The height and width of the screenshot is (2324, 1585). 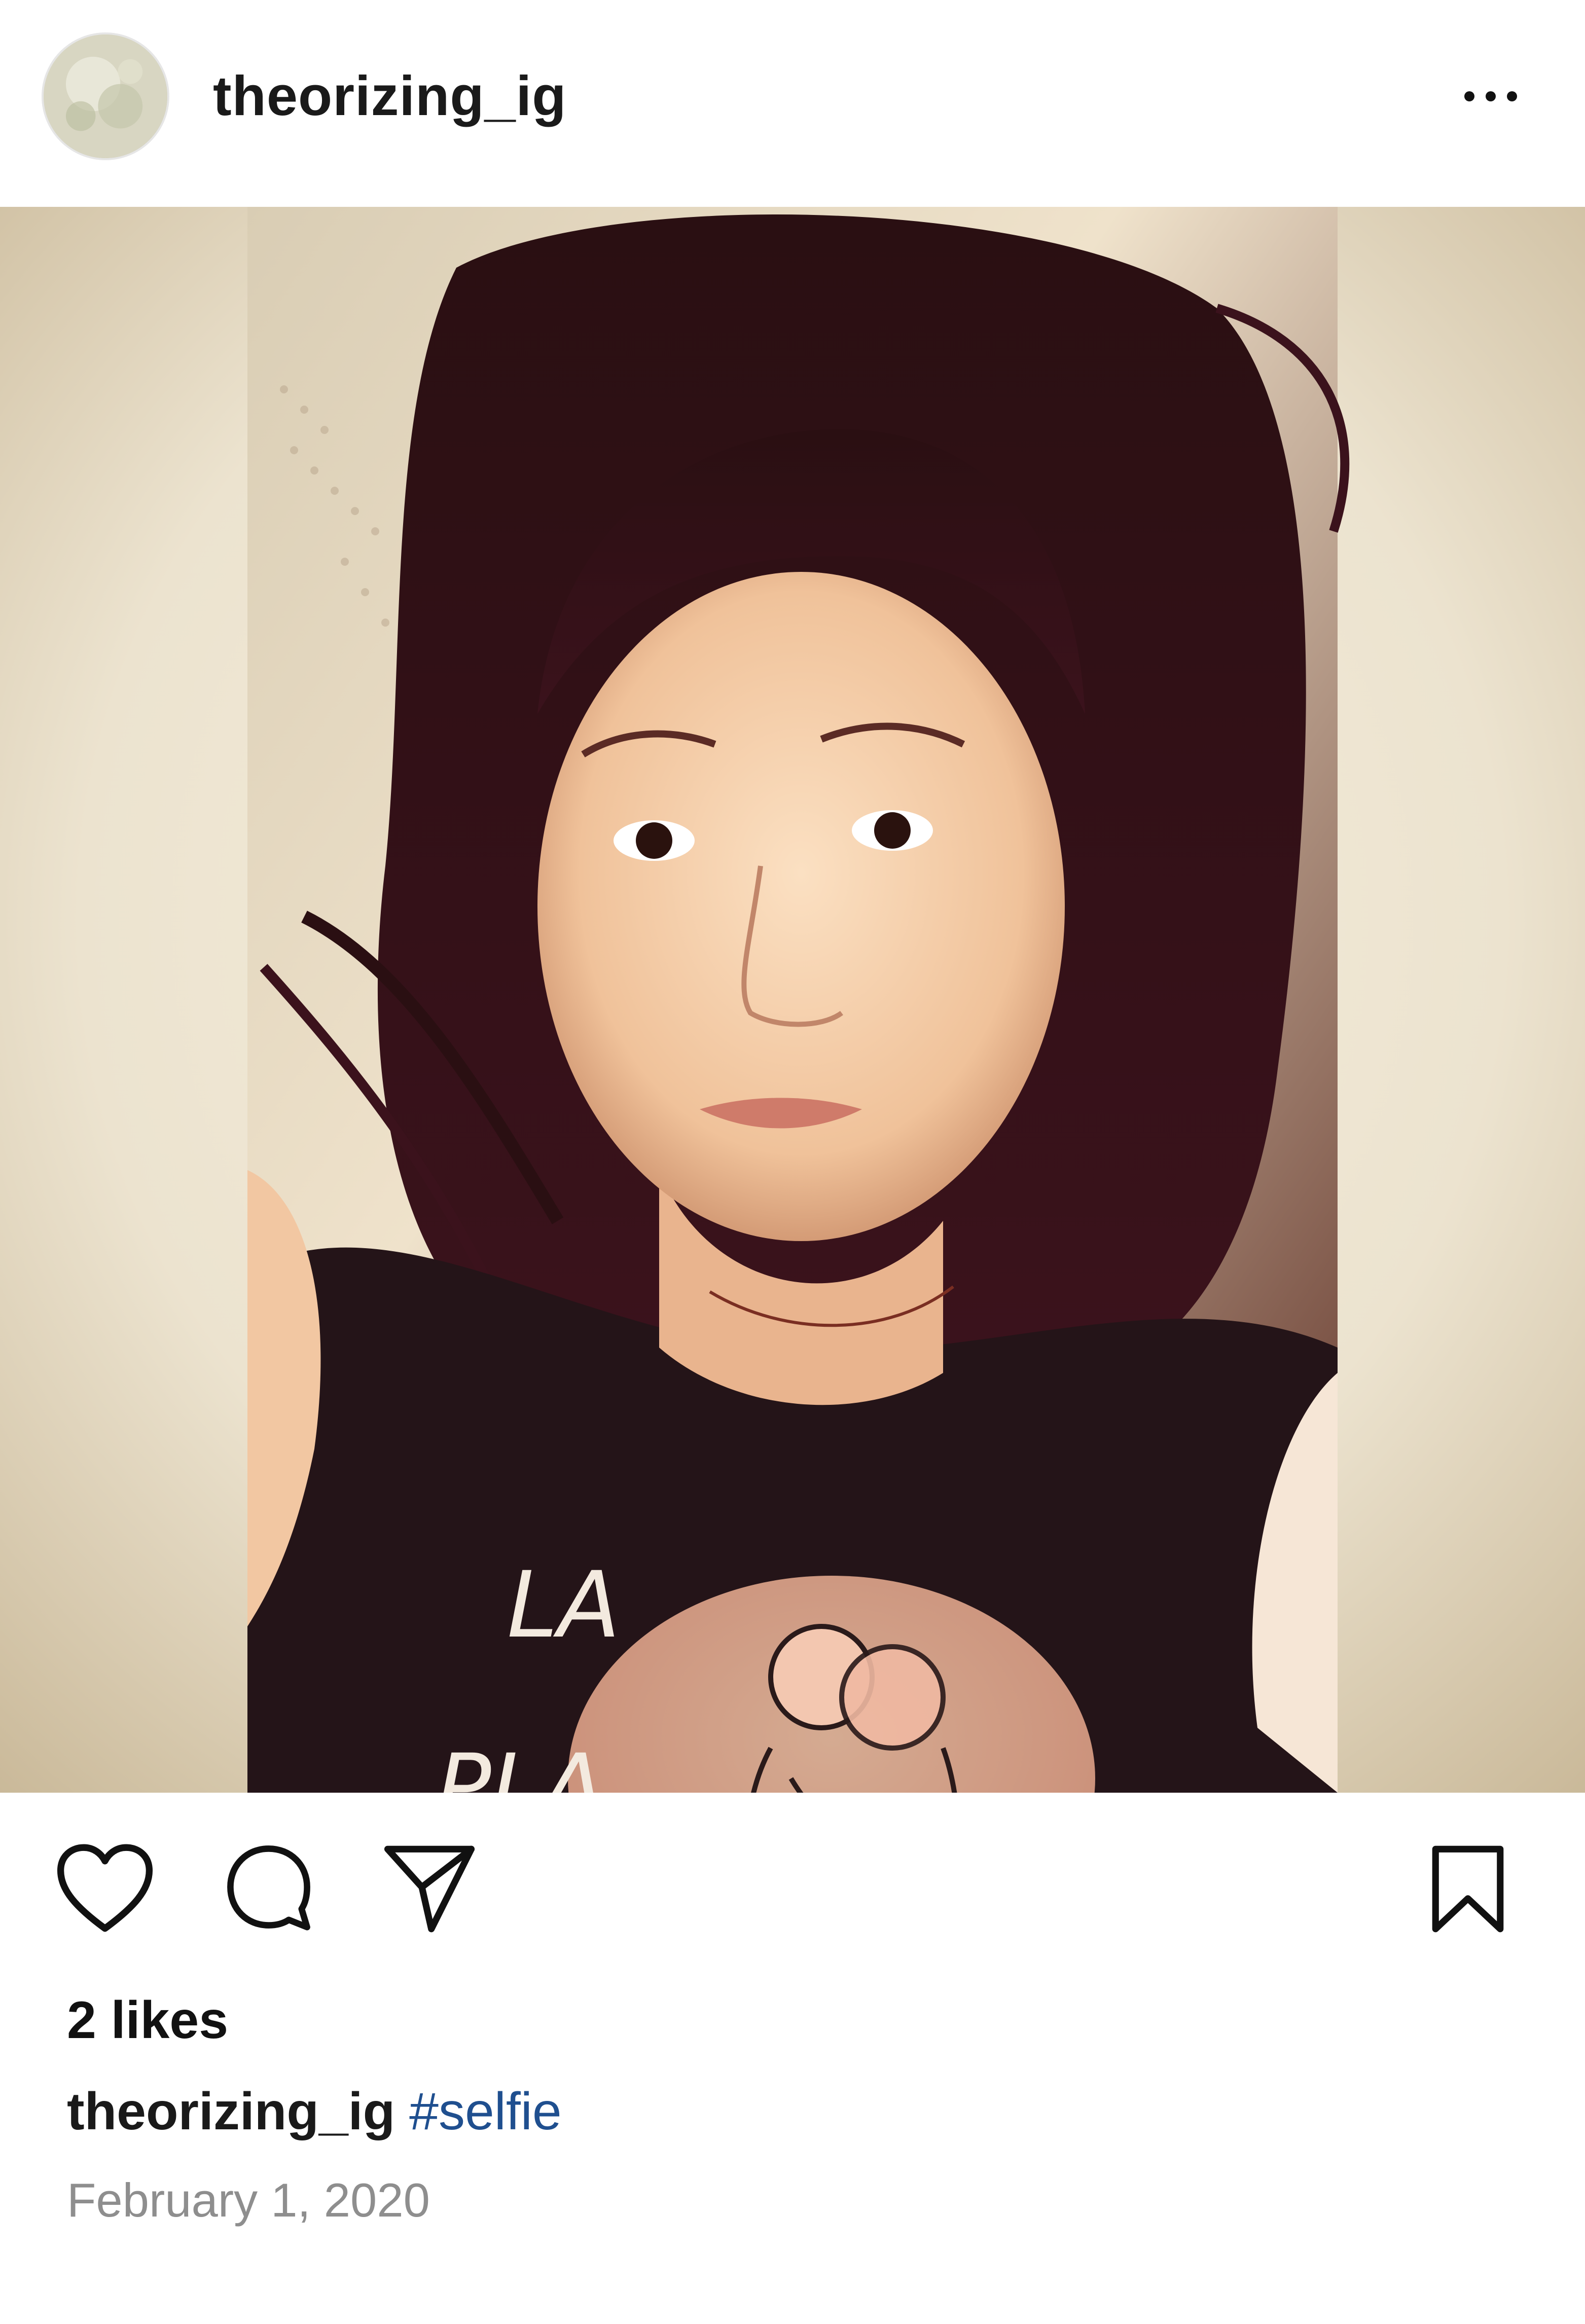 I want to click on caption-username: theorizing_ig, so click(x=231, y=2112).